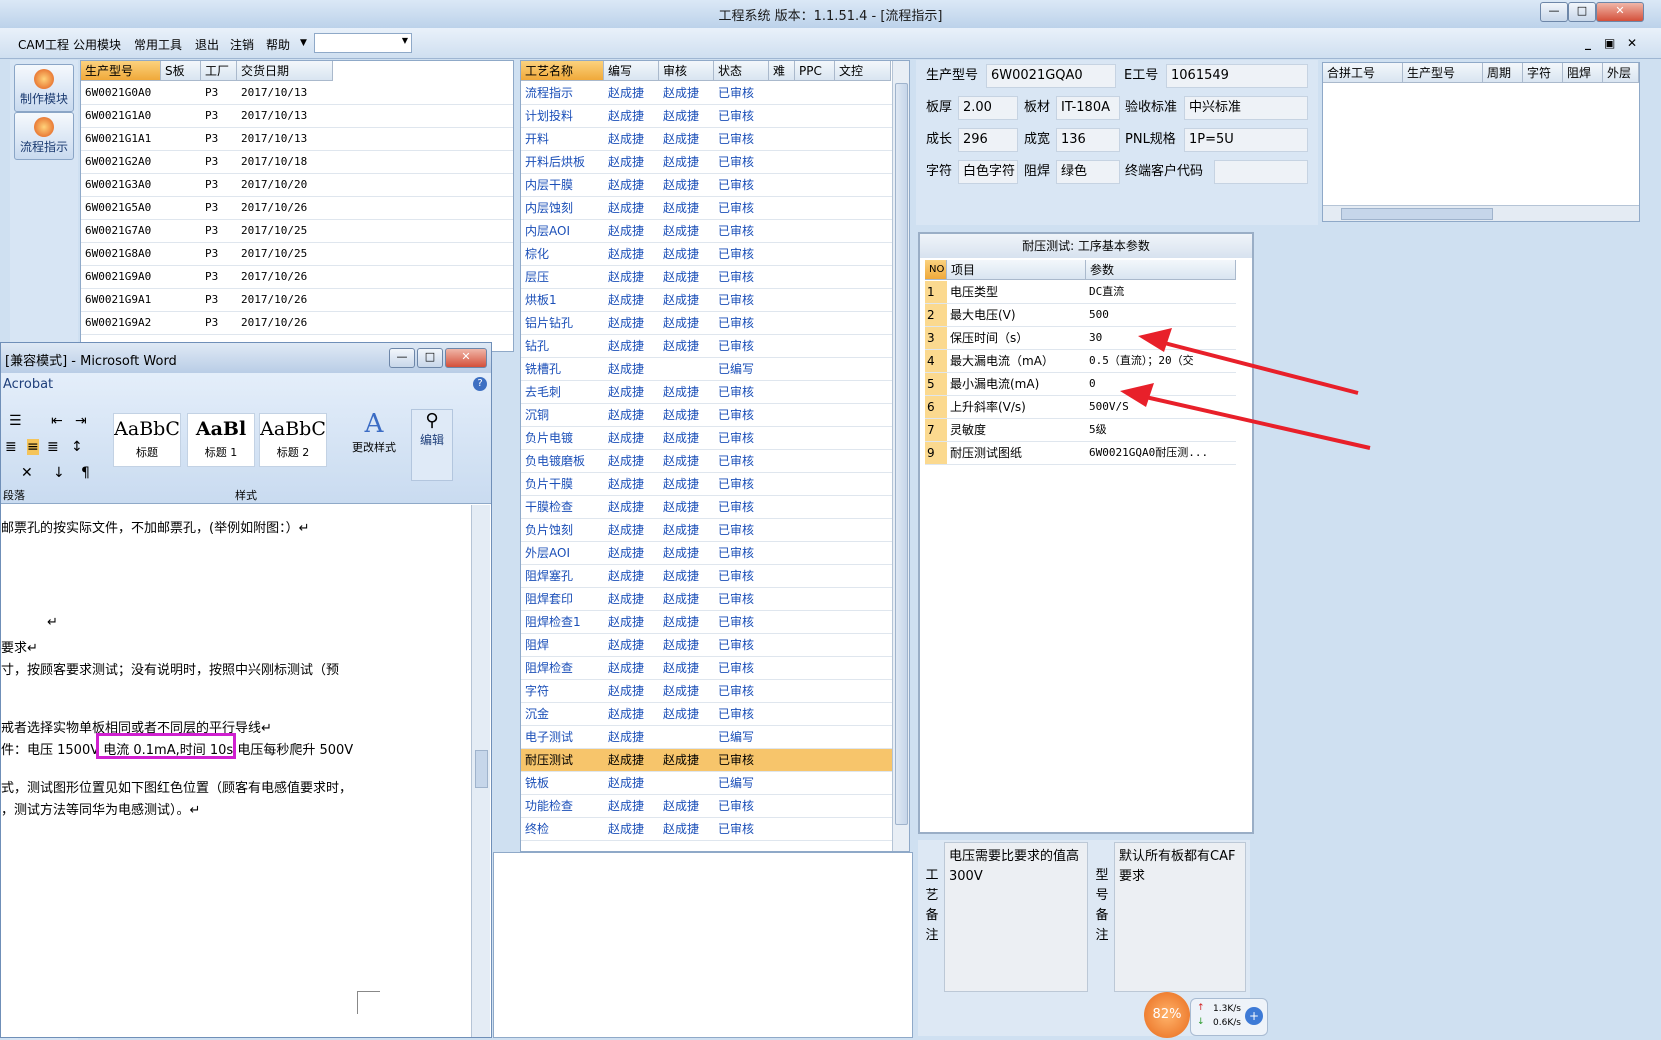 This screenshot has width=1661, height=1040. What do you see at coordinates (1229, 1017) in the screenshot?
I see `net-meter-speeds: ↑ 1.3K/s ↓ 0.6K/s +` at bounding box center [1229, 1017].